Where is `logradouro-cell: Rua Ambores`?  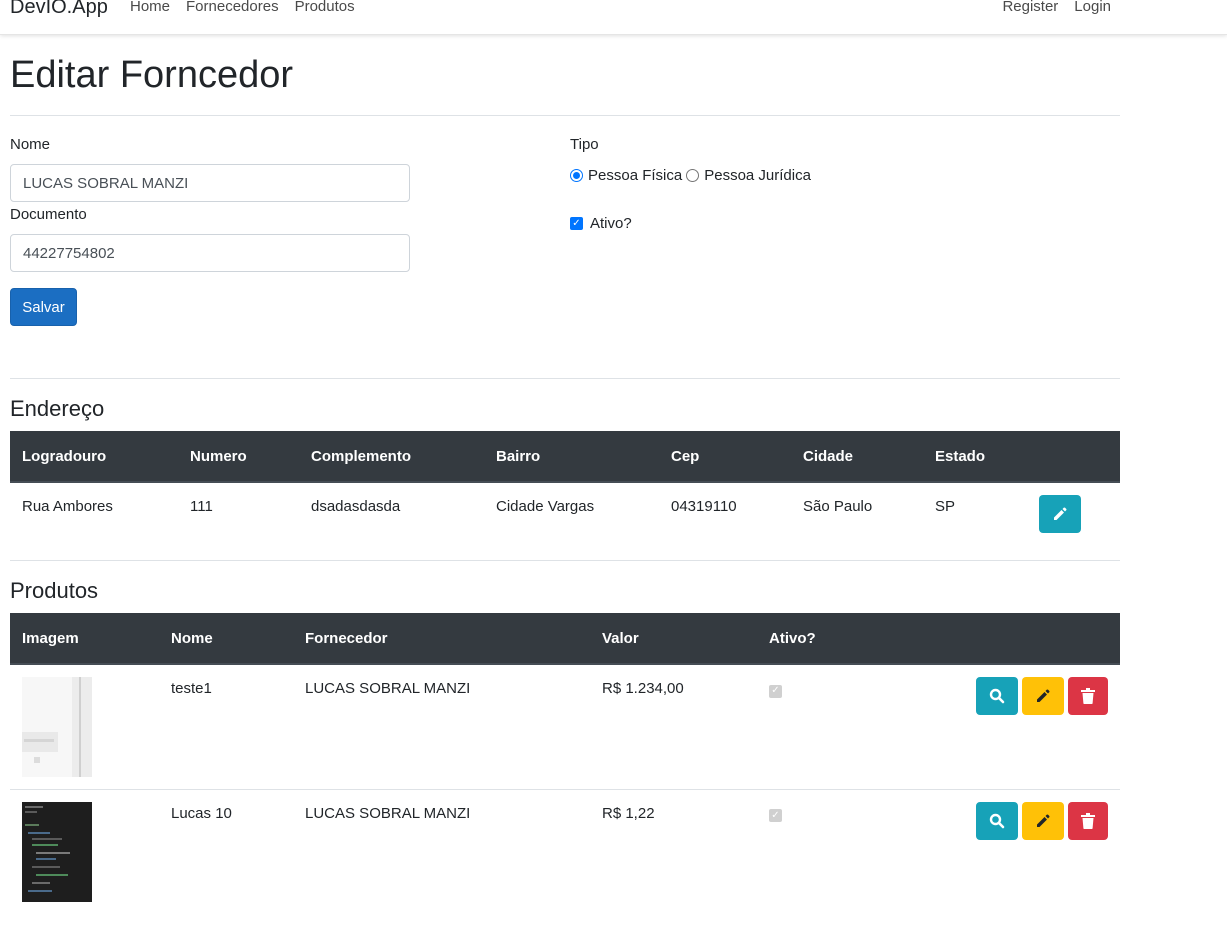
logradouro-cell: Rua Ambores is located at coordinates (67, 506).